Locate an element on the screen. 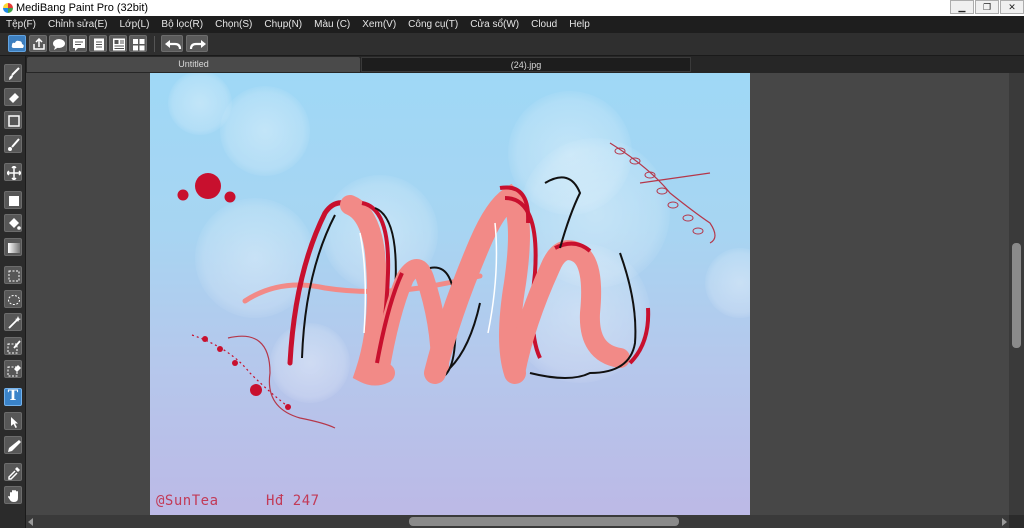 This screenshot has width=1024, height=528. undo-icon is located at coordinates (173, 45).